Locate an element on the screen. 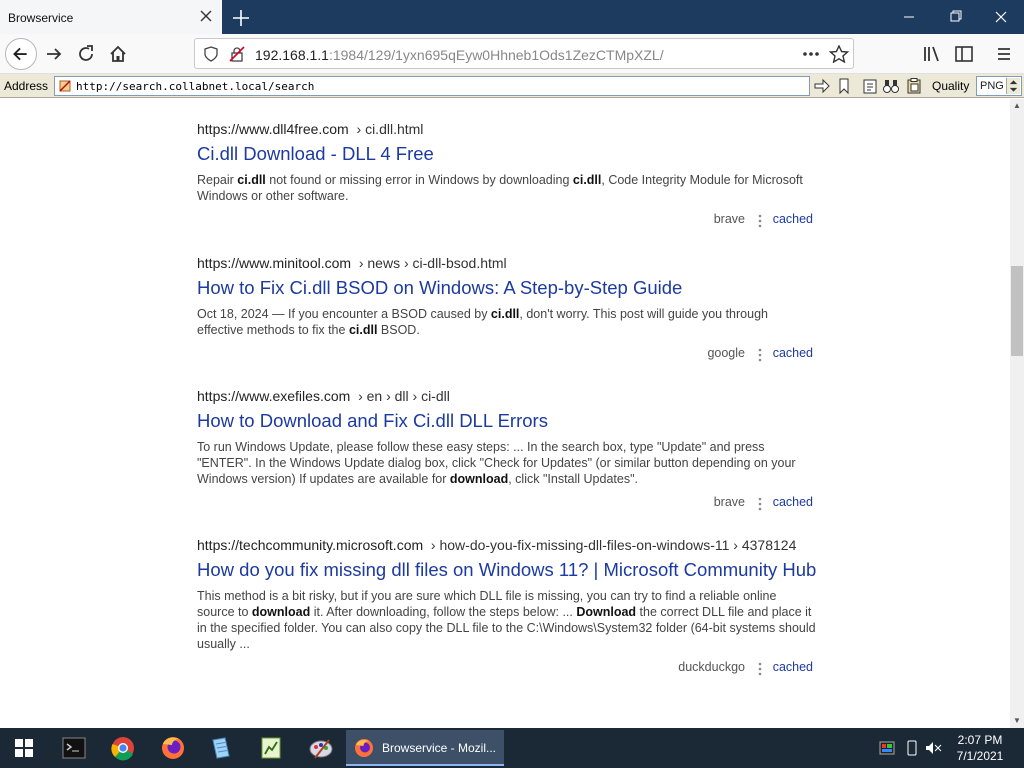 This screenshot has height=768, width=1024. snippet-text: Repair is located at coordinates (217, 180).